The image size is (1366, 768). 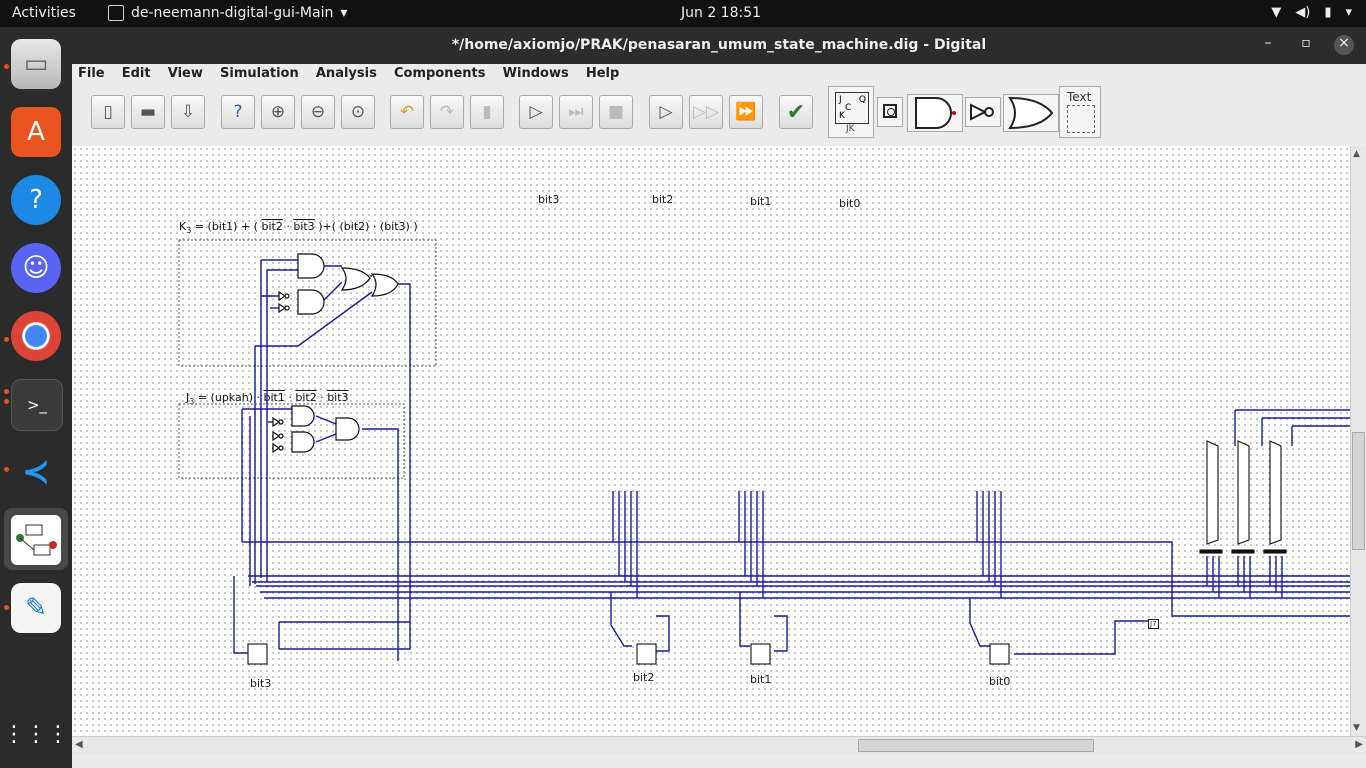 I want to click on chevron-up-icon: ▲, so click(x=1356, y=154).